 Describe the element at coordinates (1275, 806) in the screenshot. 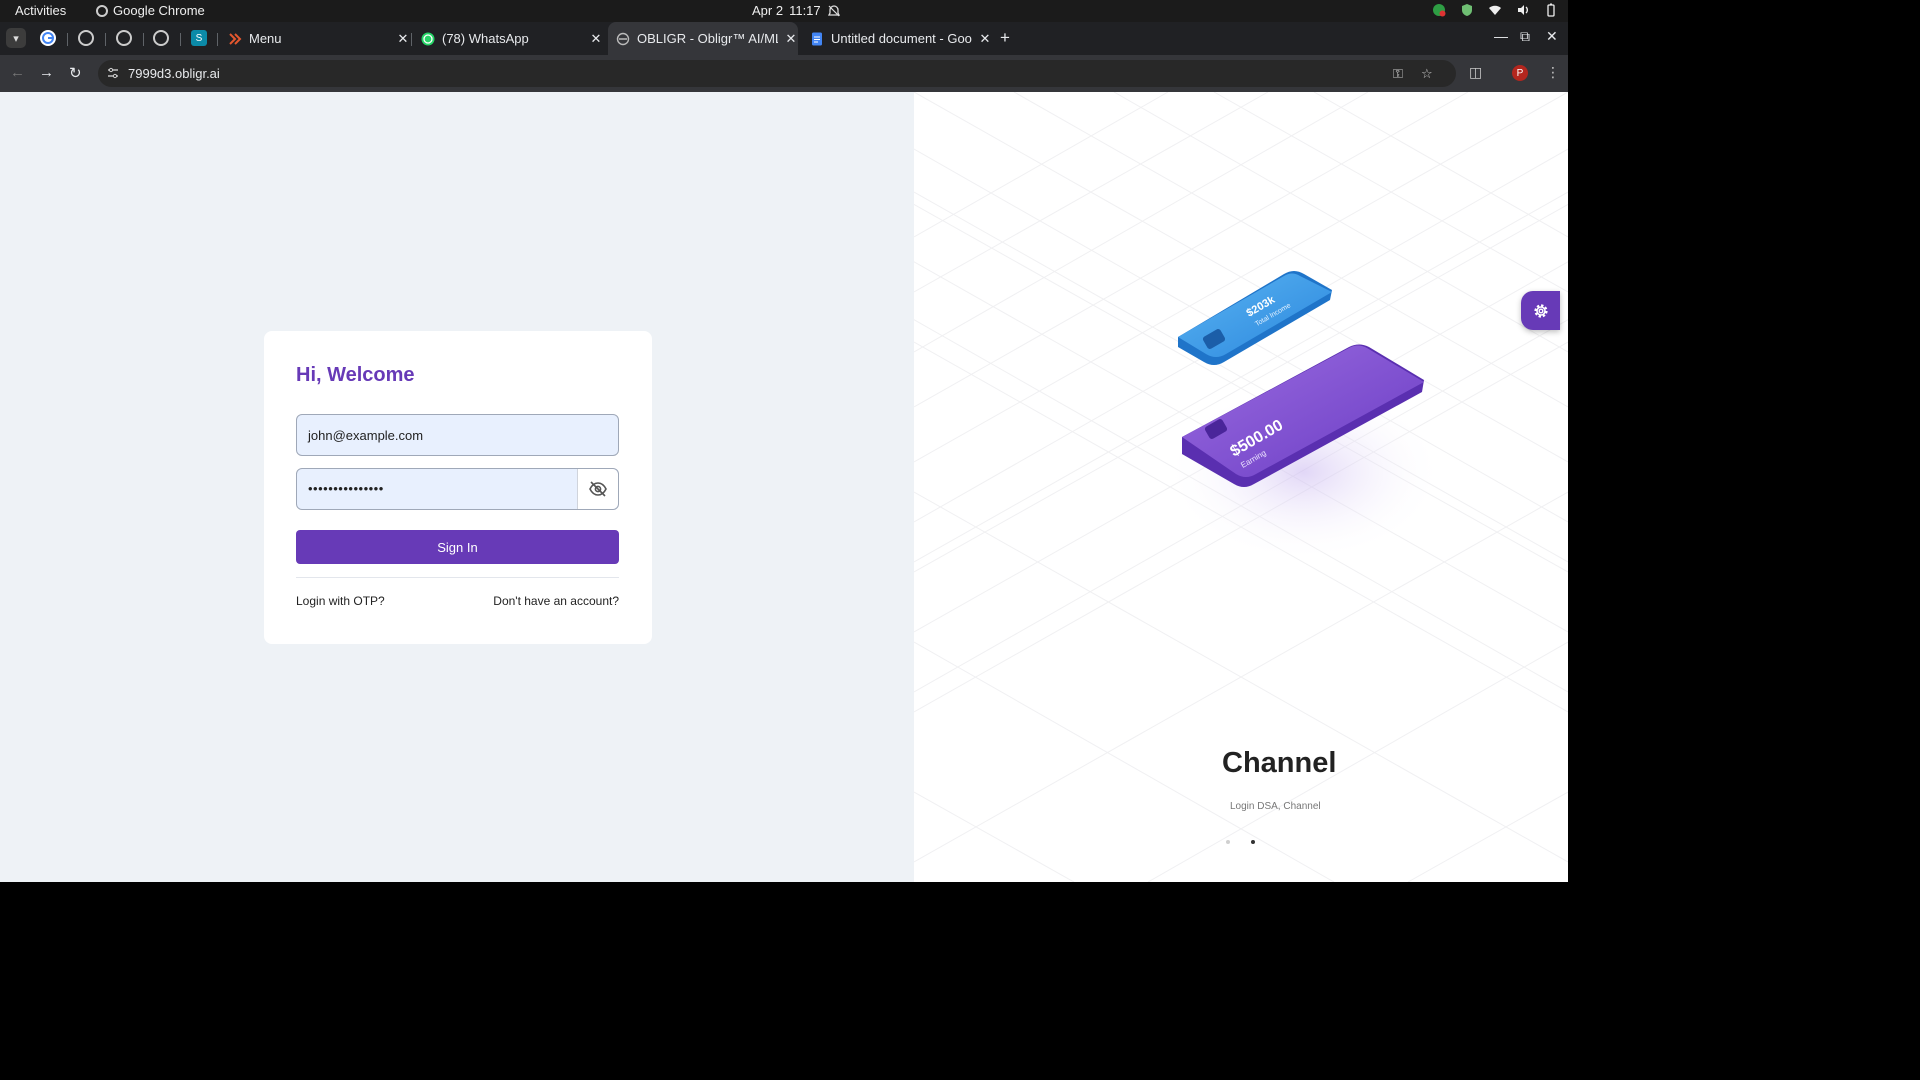

I see `carousel-subtitle: Login DSA, Channel` at that location.